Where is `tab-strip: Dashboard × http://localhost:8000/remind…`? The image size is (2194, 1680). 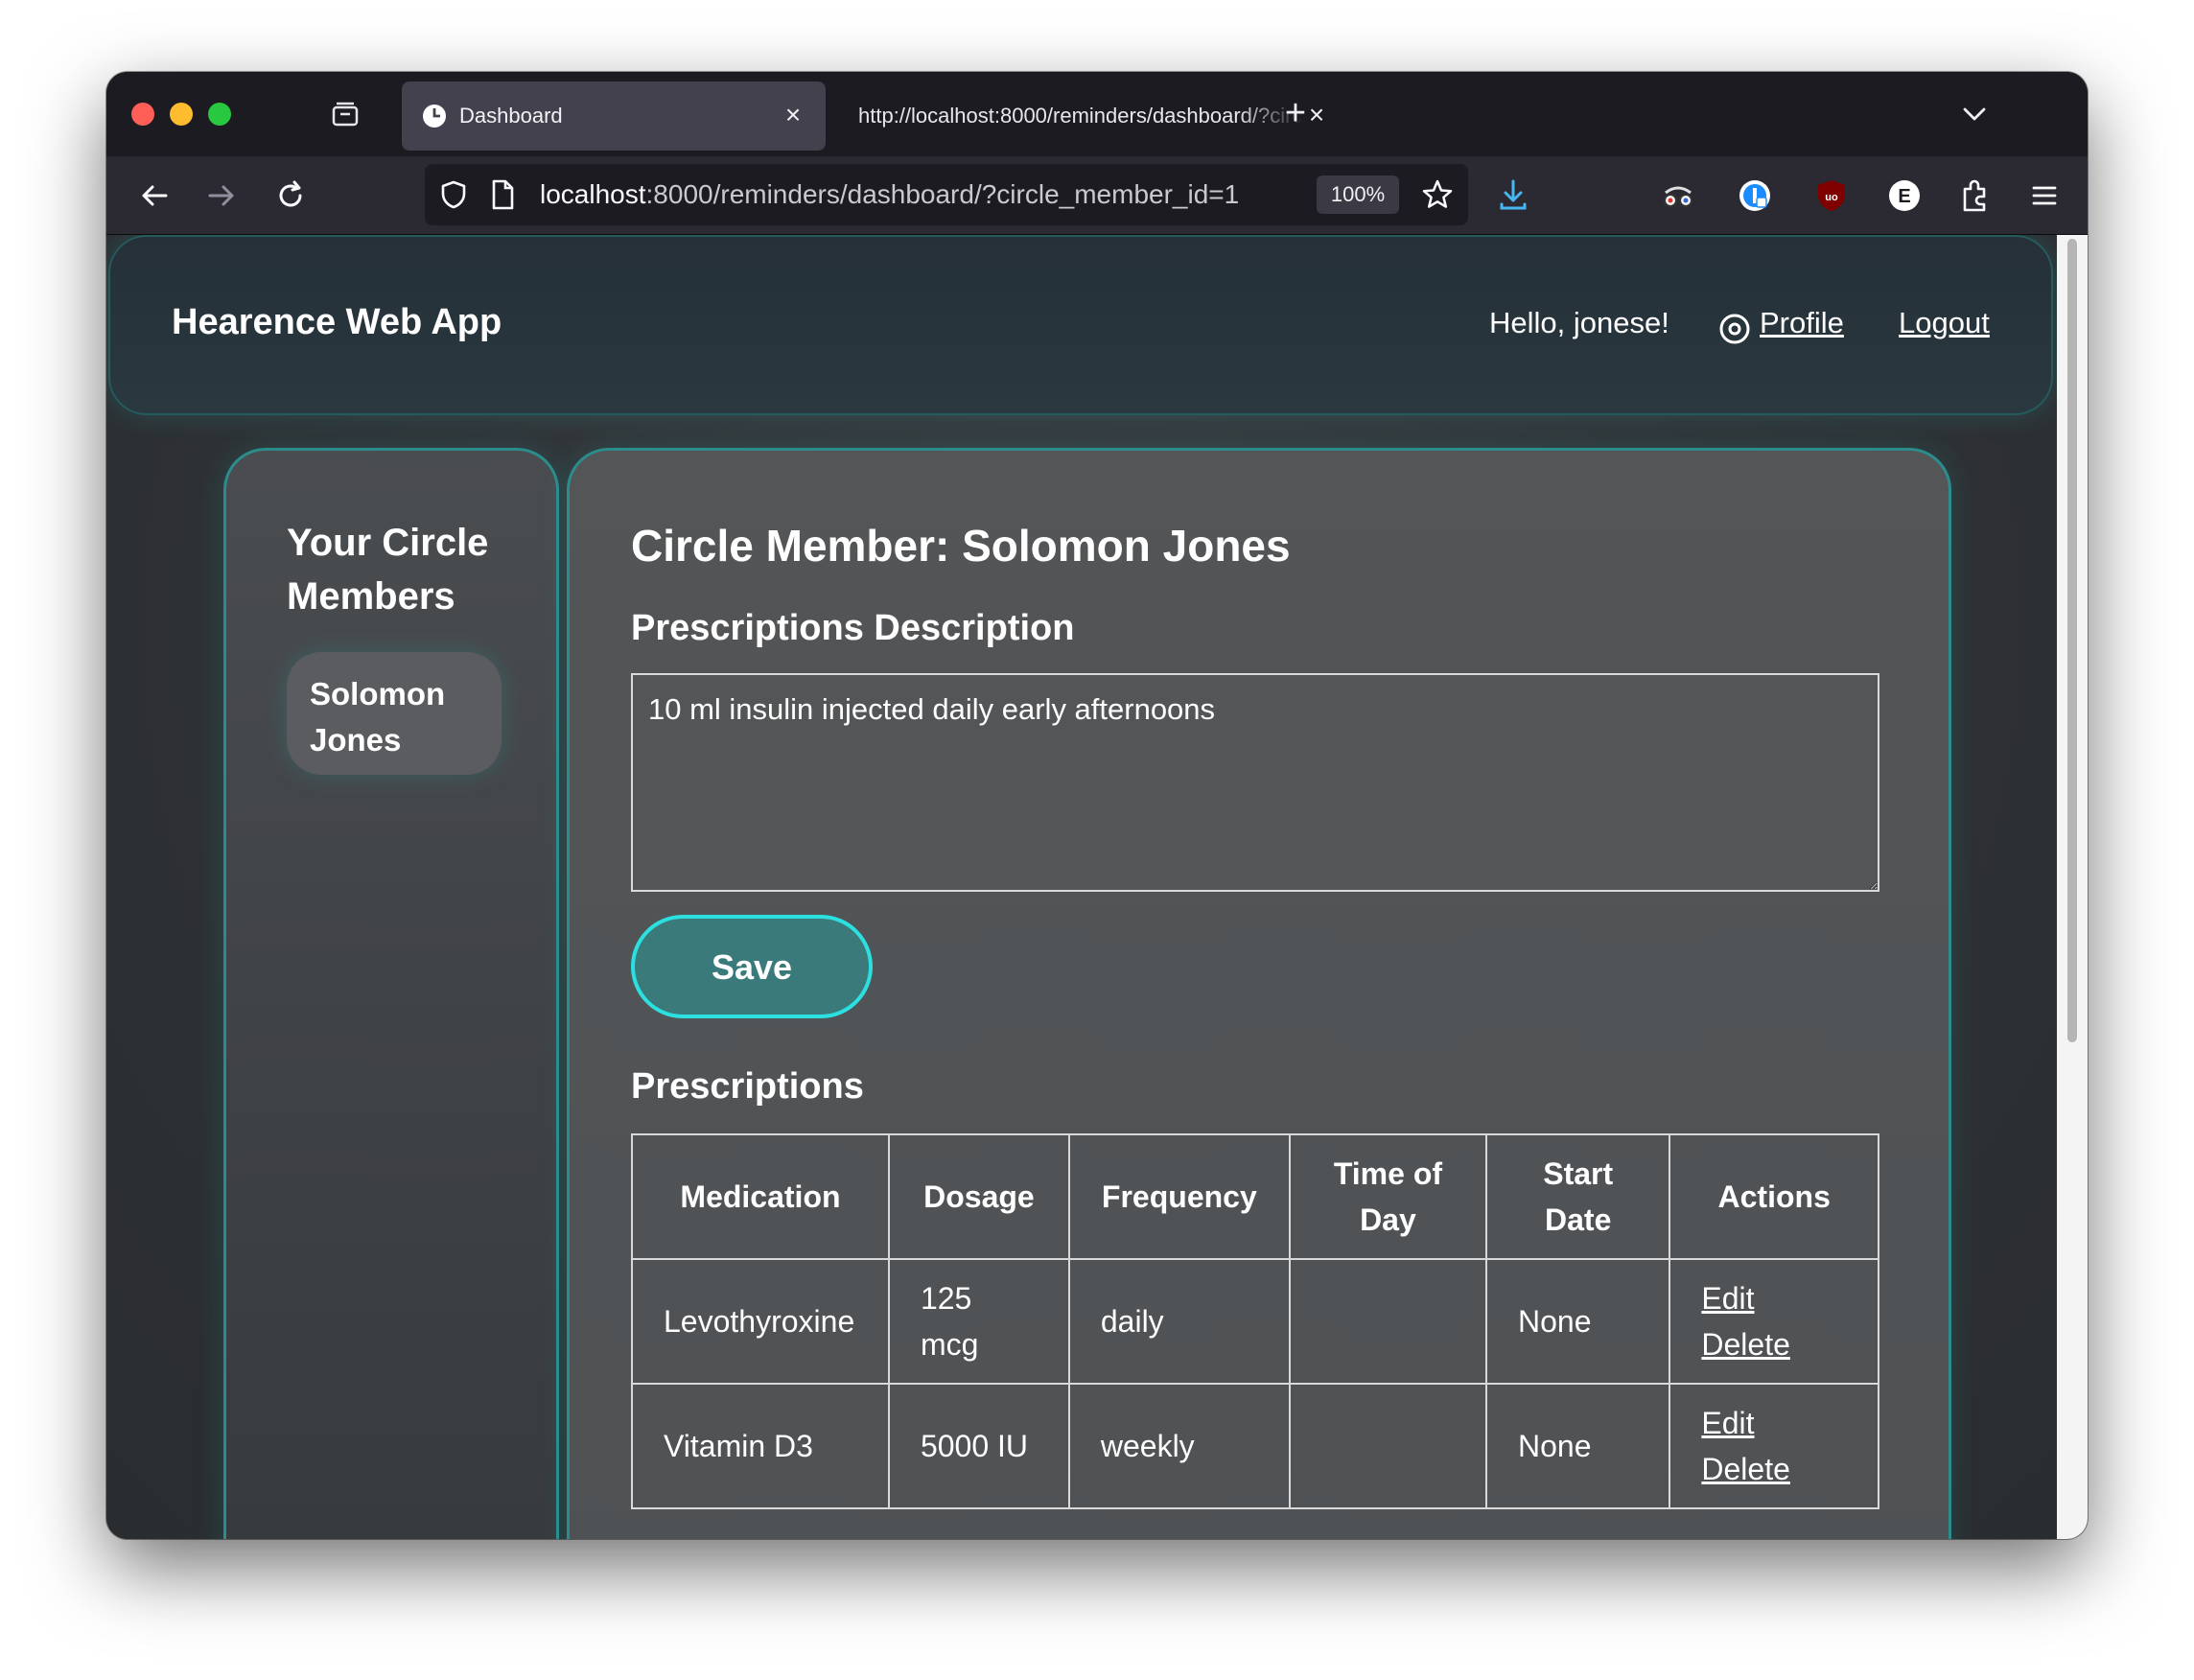 tab-strip: Dashboard × http://localhost:8000/remind… is located at coordinates (1097, 114).